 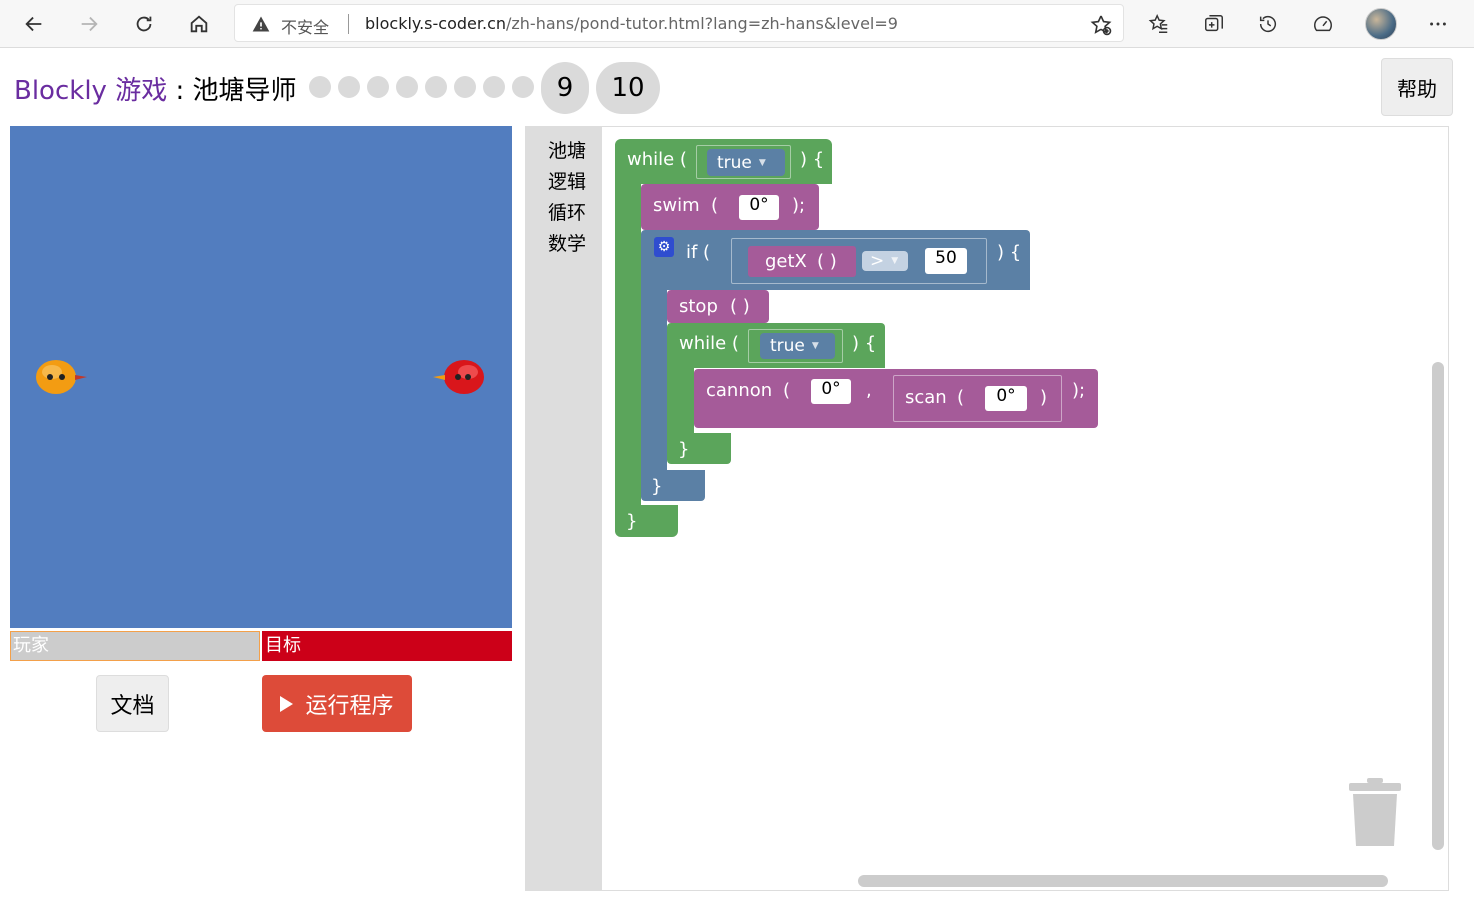 I want to click on trash-icon, so click(x=1375, y=813).